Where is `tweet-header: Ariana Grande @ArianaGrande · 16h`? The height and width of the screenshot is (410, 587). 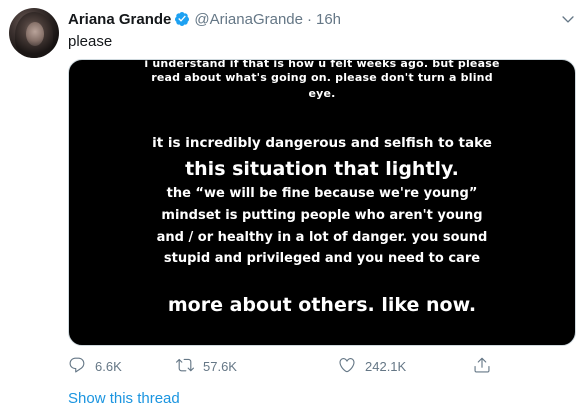 tweet-header: Ariana Grande @ArianaGrande · 16h is located at coordinates (204, 19).